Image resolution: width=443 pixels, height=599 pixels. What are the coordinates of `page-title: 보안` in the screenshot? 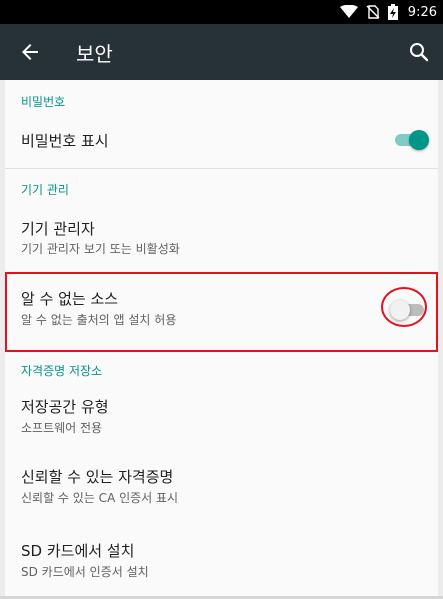 It's located at (94, 54).